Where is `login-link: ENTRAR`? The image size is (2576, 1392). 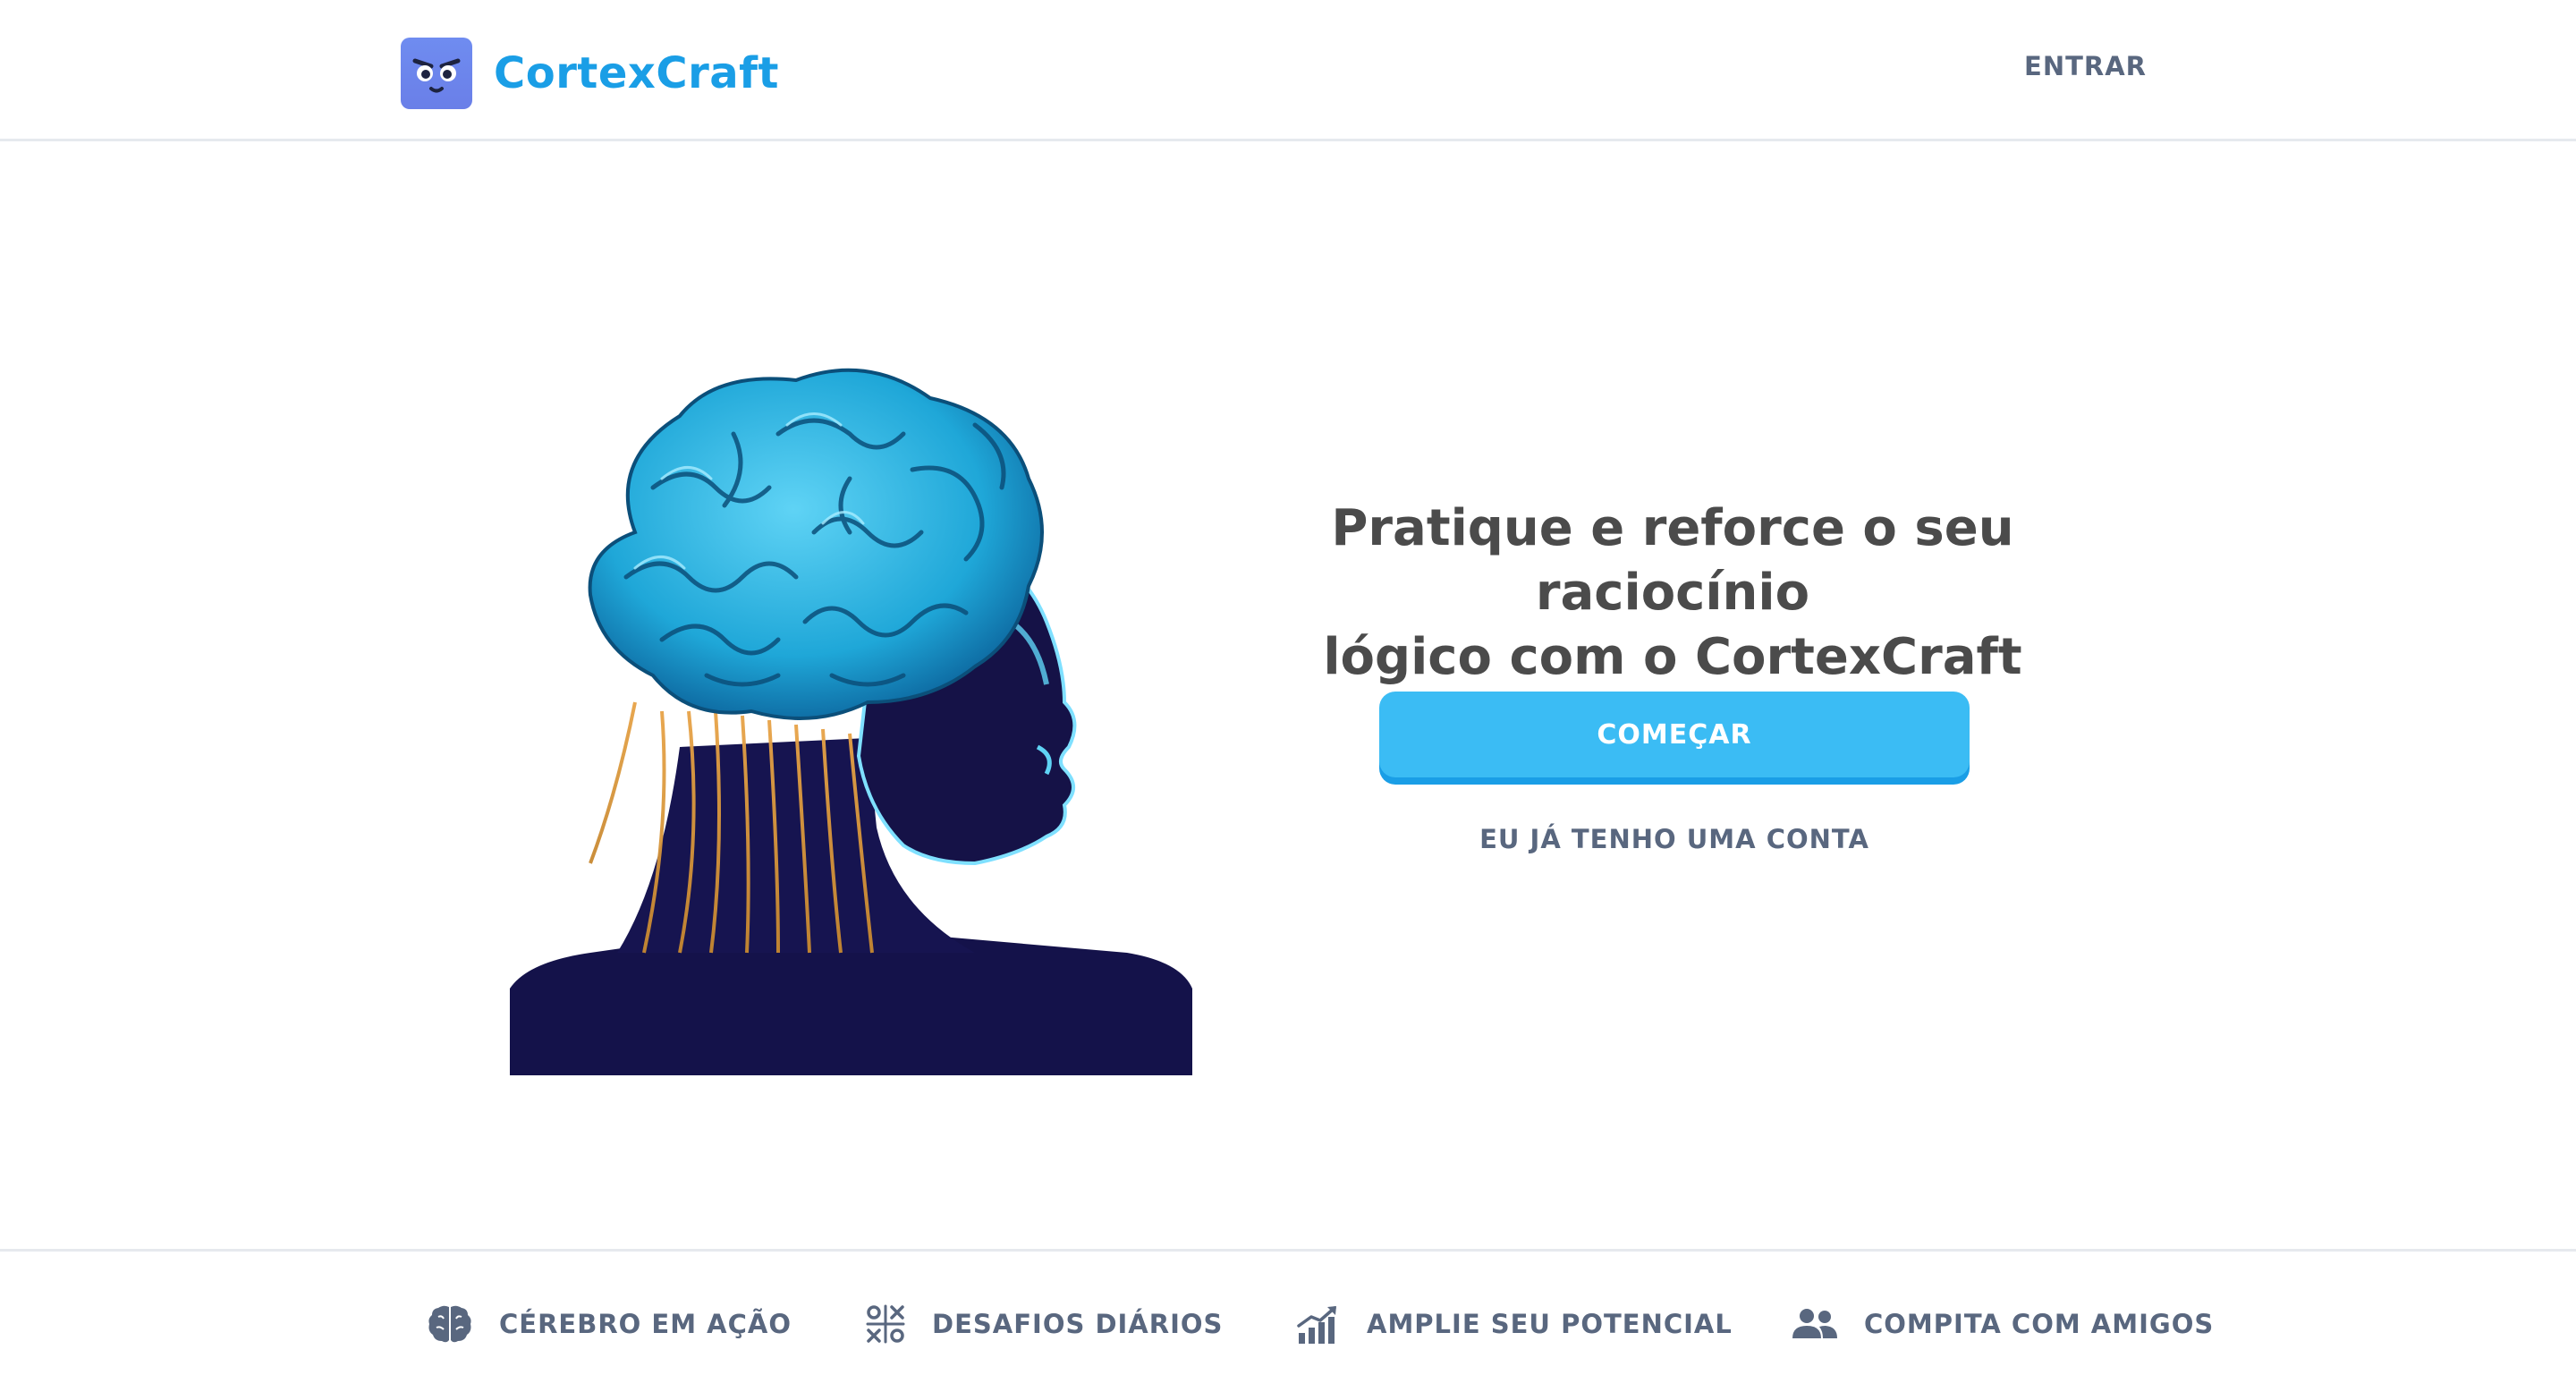 login-link: ENTRAR is located at coordinates (2085, 66).